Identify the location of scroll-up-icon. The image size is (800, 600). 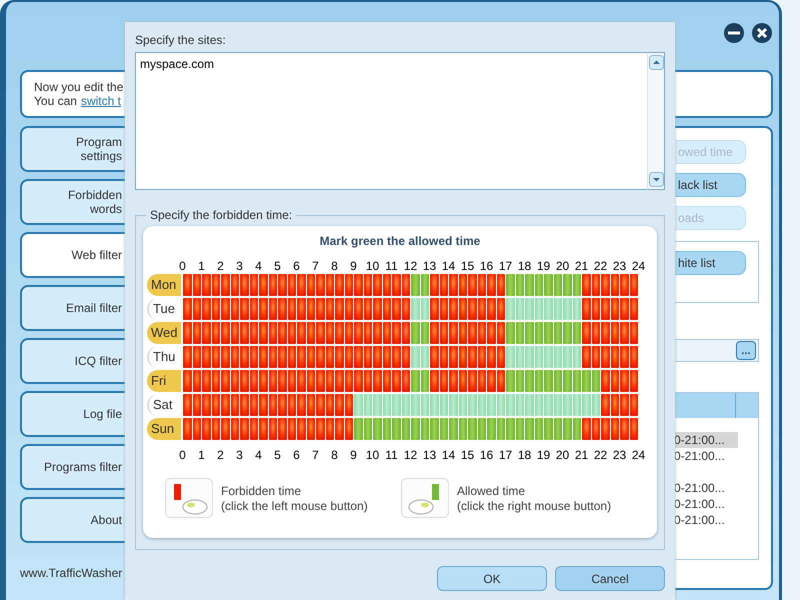
(656, 62).